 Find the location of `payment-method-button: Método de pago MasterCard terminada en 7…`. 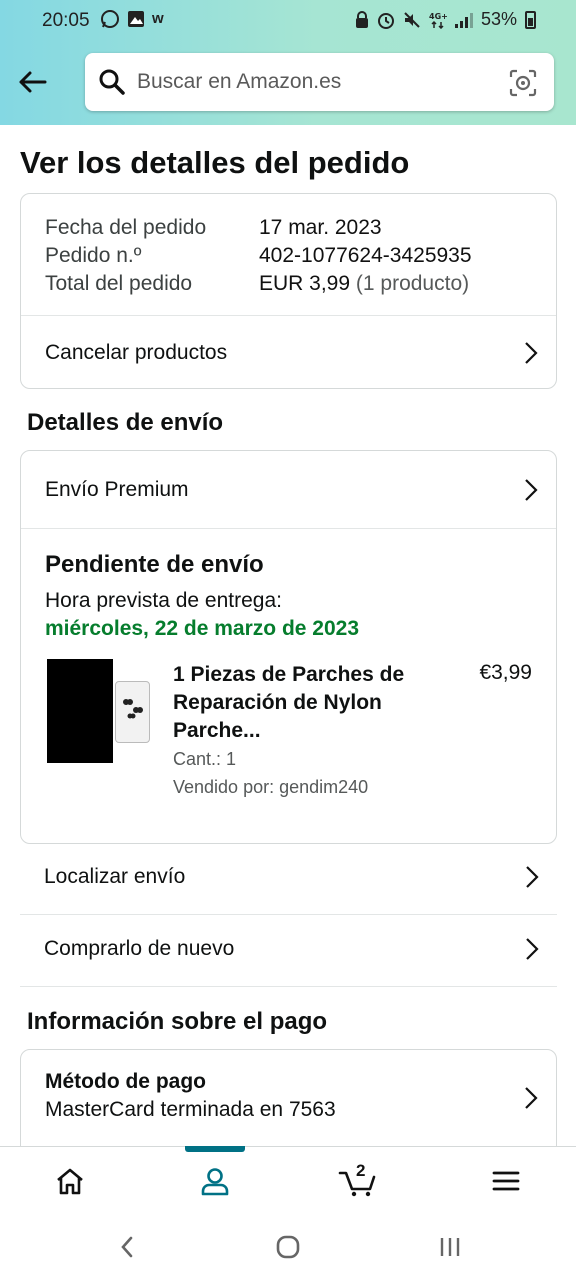

payment-method-button: Método de pago MasterCard terminada en 7… is located at coordinates (288, 1097).